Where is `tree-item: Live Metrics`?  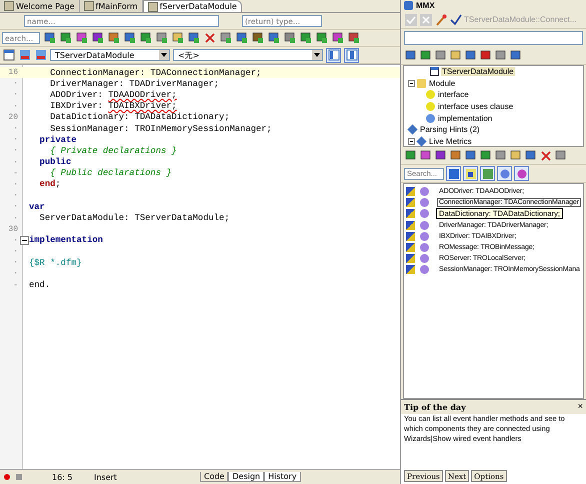 tree-item: Live Metrics is located at coordinates (450, 141).